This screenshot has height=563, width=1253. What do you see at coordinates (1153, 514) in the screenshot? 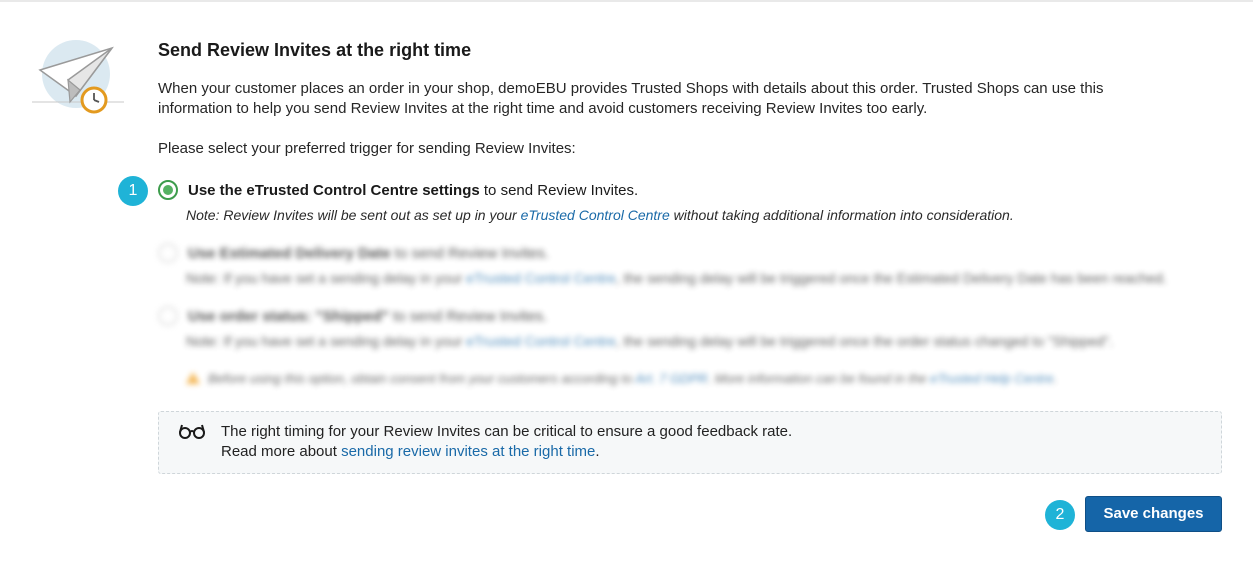
I see `save-changes-button: Save changes` at bounding box center [1153, 514].